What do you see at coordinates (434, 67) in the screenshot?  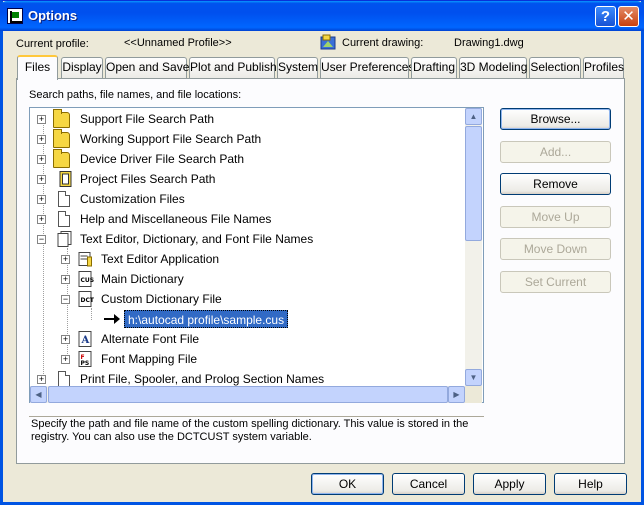 I see `tab-drafting: Drafting` at bounding box center [434, 67].